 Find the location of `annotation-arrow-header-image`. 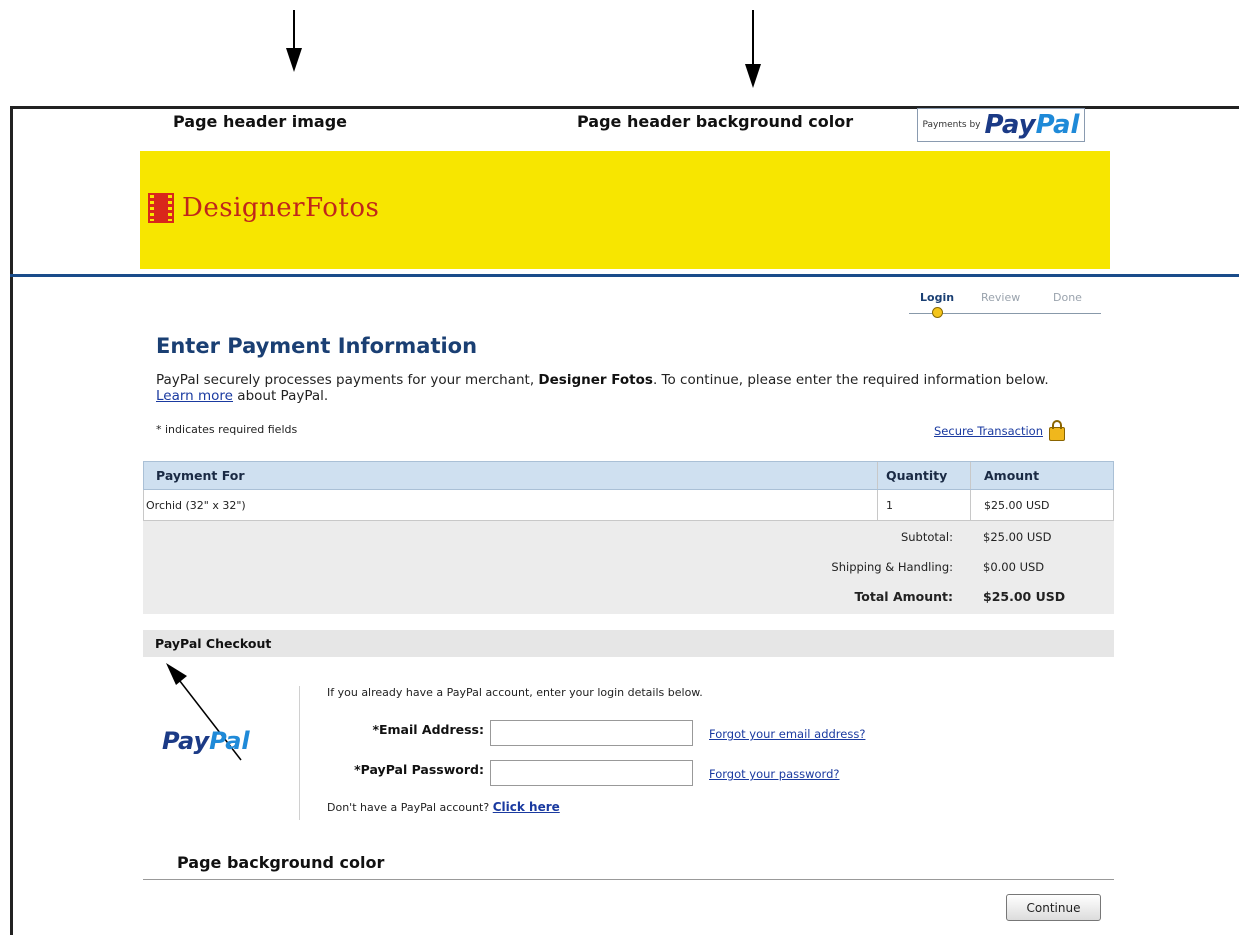

annotation-arrow-header-image is located at coordinates (294, 30).